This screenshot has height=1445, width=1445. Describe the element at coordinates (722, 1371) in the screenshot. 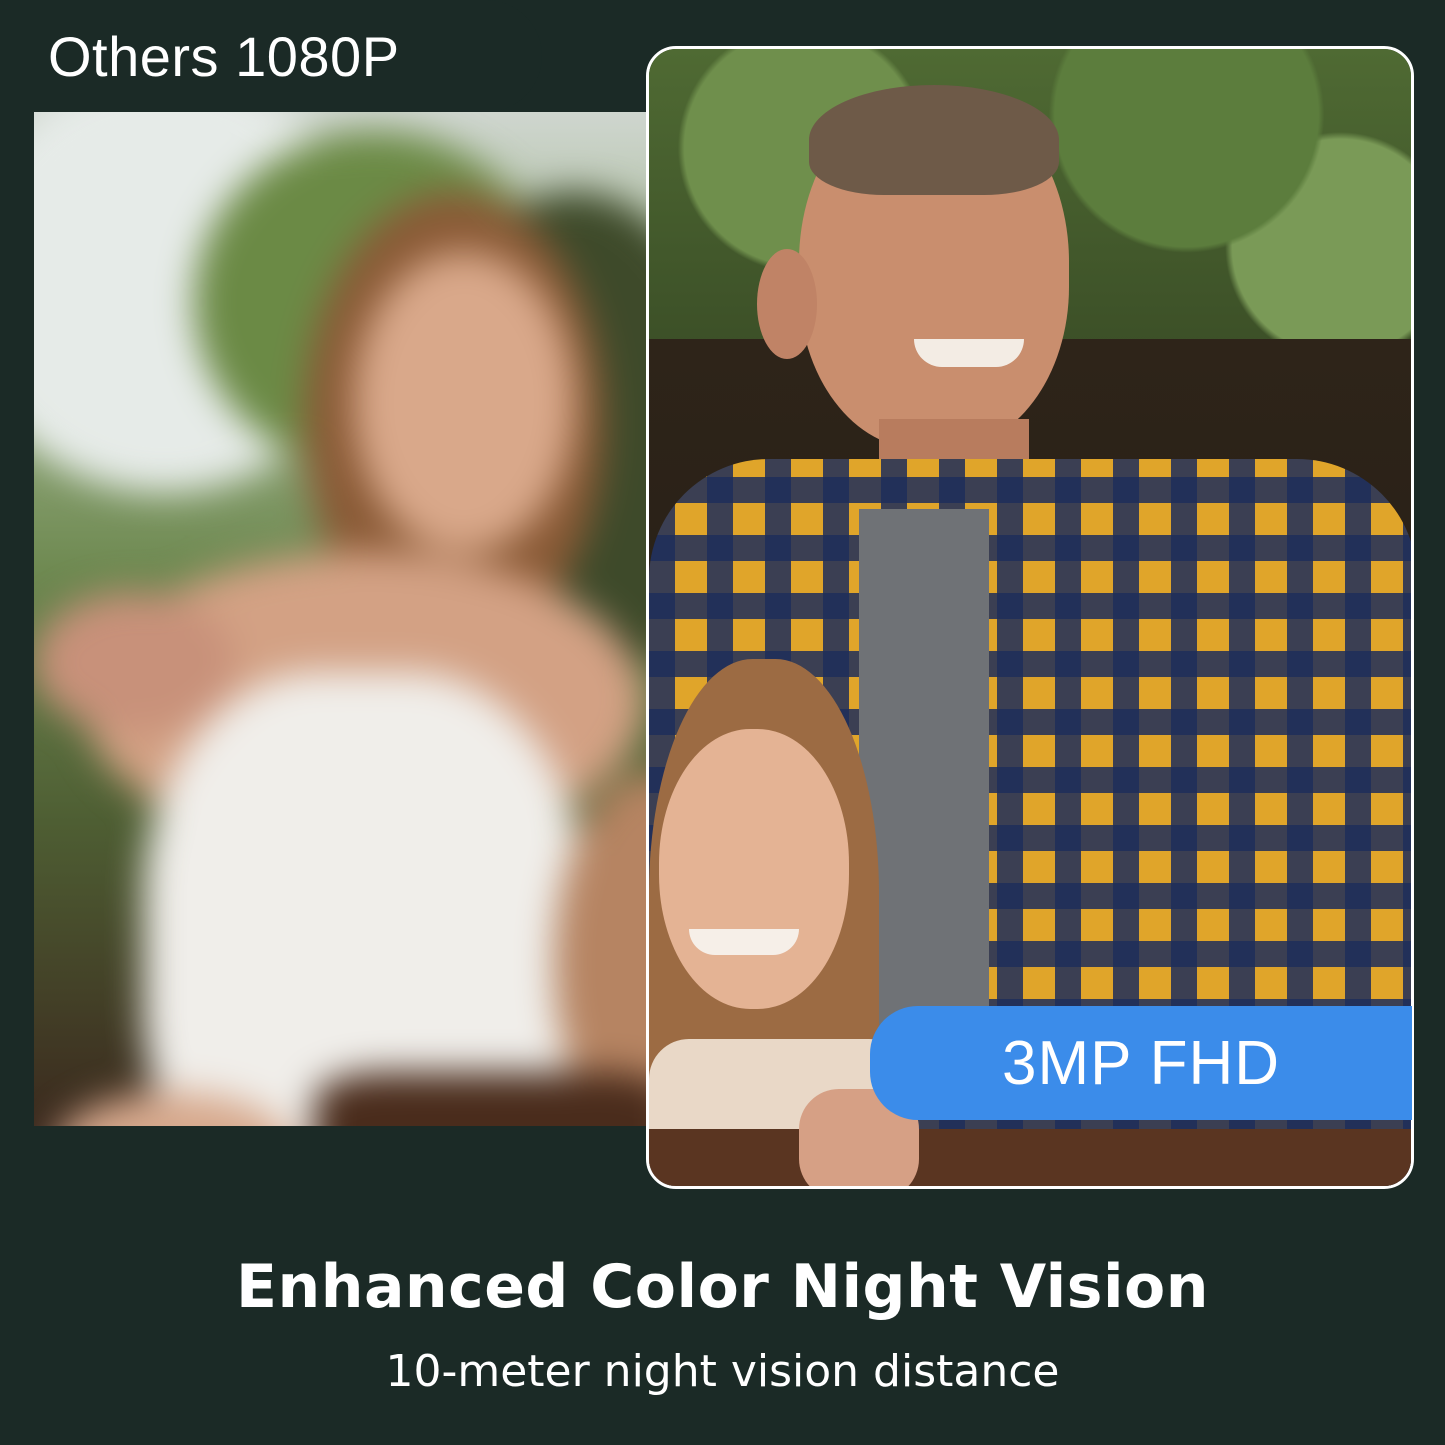

I see `subline: 10-meter night vision distance` at that location.